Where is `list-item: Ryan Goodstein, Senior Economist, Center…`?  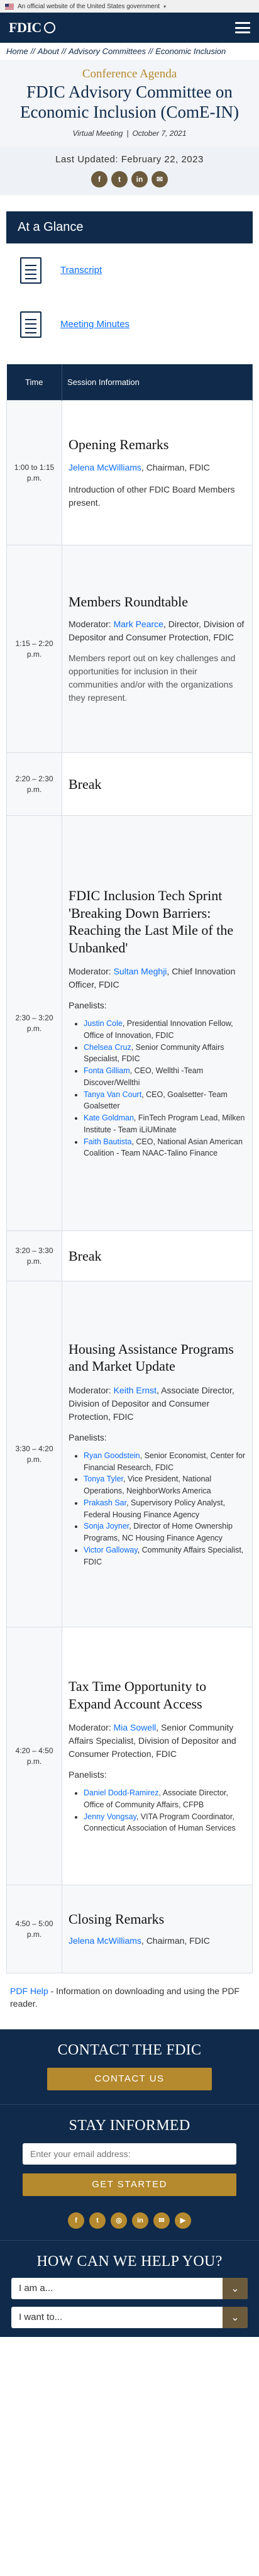
list-item: Ryan Goodstein, Senior Economist, Center… is located at coordinates (165, 1462).